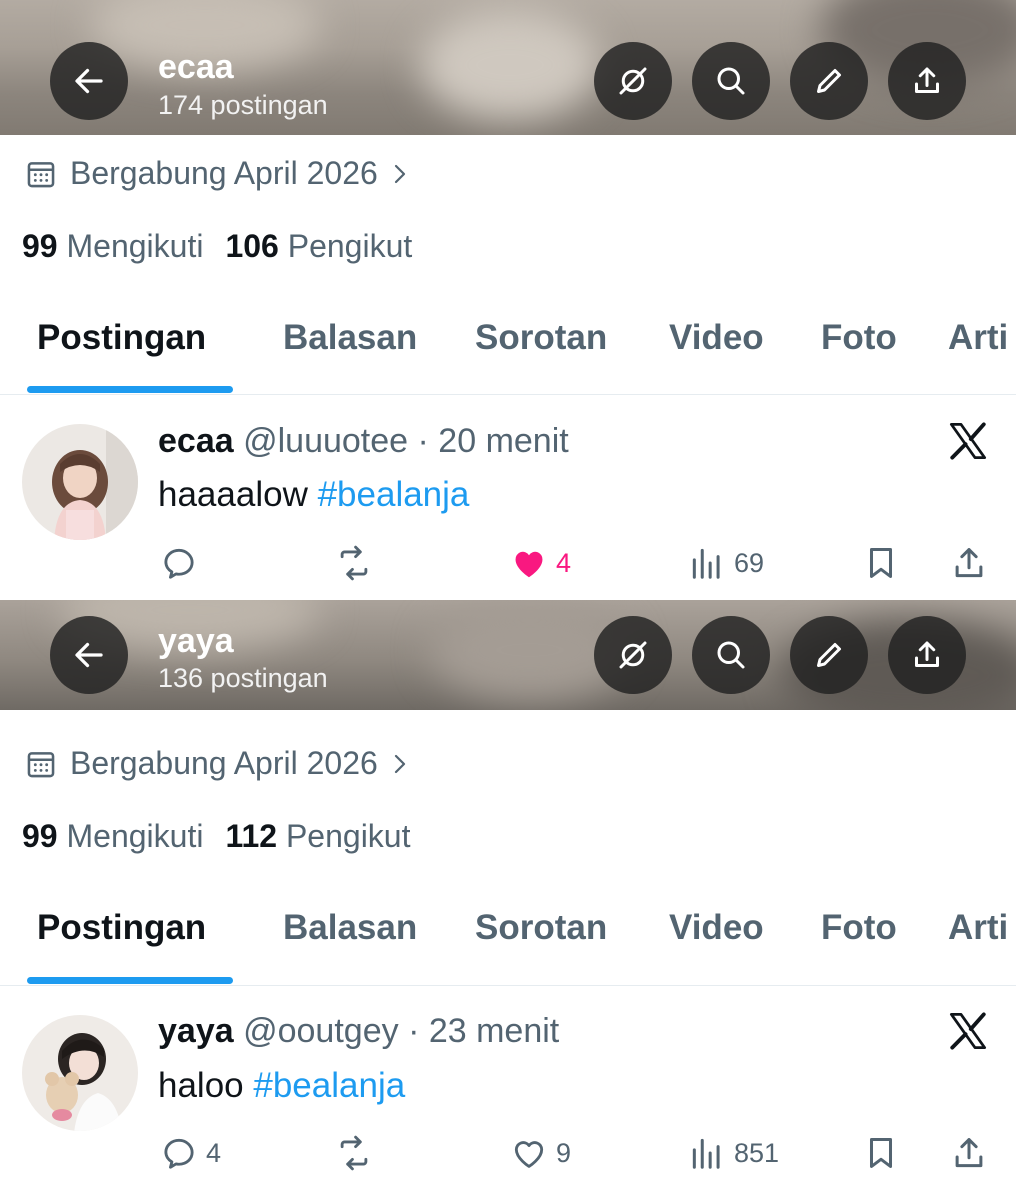 The height and width of the screenshot is (1200, 1016). I want to click on post-text: haloo #bealanja, so click(281, 1086).